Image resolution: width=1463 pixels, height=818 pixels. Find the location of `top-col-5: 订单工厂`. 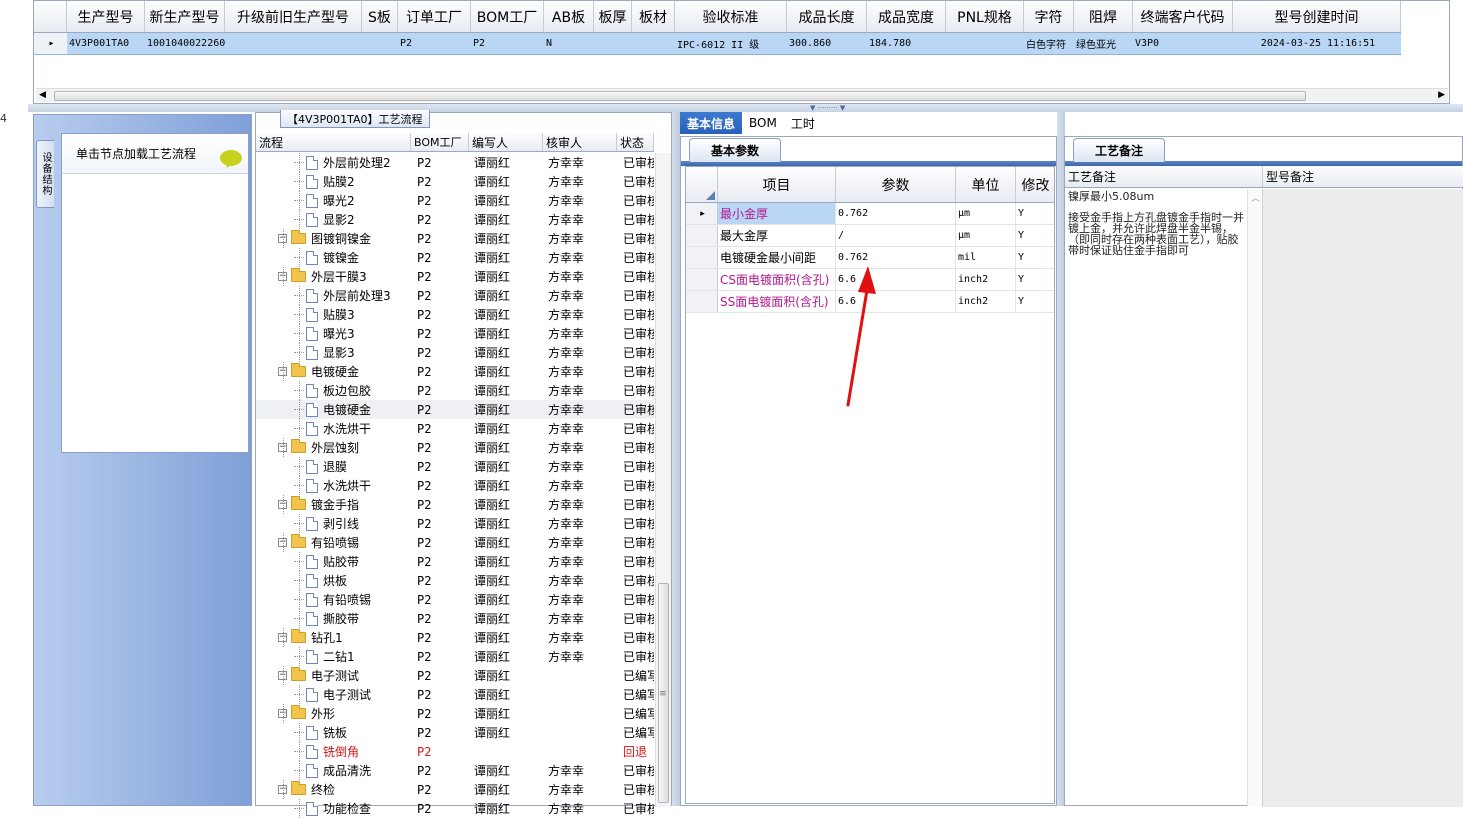

top-col-5: 订单工厂 is located at coordinates (434, 16).